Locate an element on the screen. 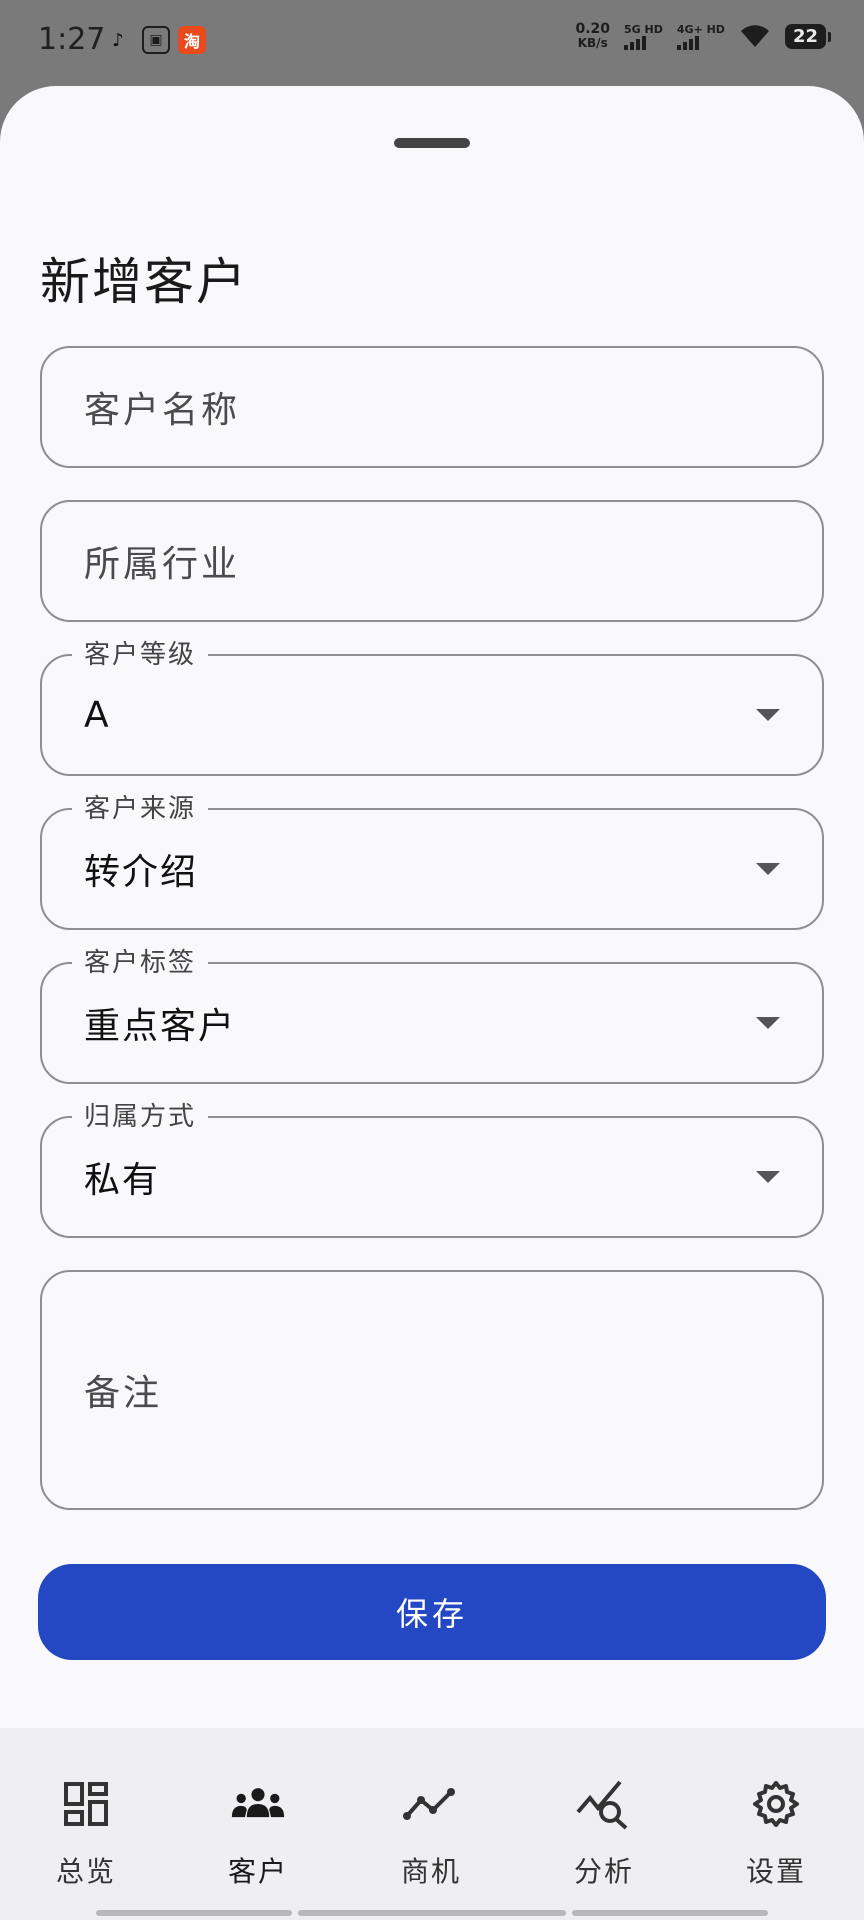 The image size is (864, 1920). customer-tag-select: 客户标签 重点客户 is located at coordinates (432, 1015).